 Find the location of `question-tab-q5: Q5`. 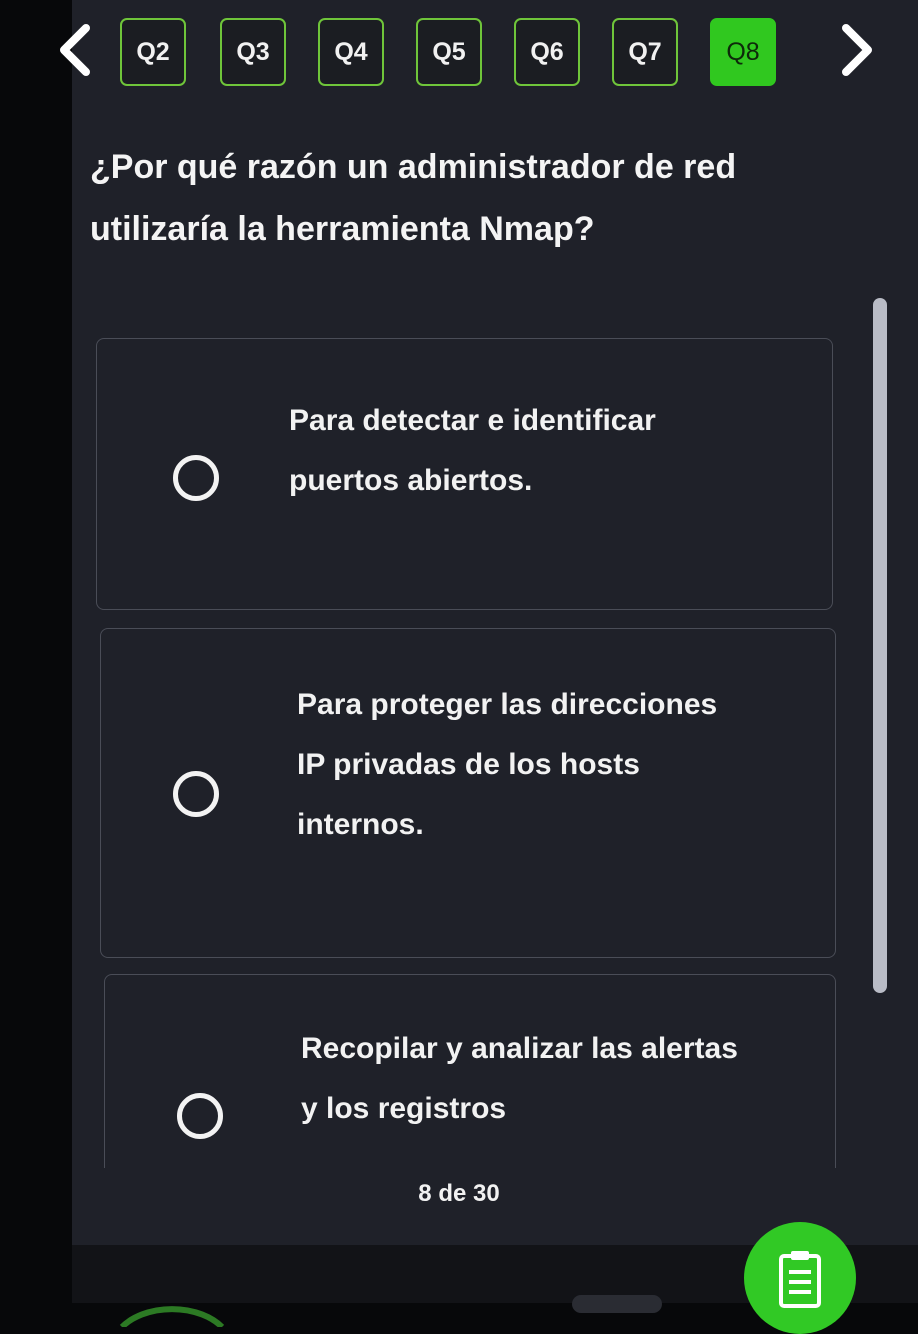

question-tab-q5: Q5 is located at coordinates (449, 52).